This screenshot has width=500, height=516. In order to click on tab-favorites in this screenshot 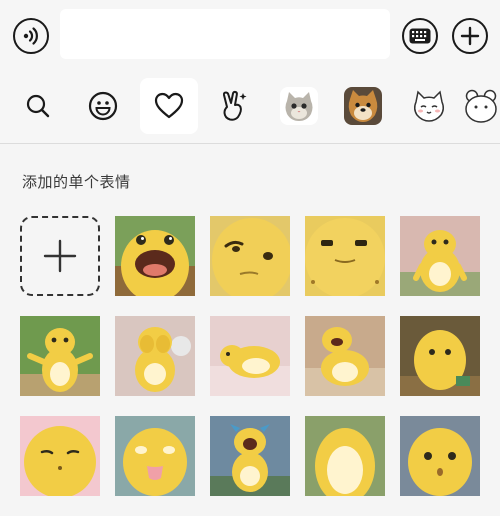, I will do `click(169, 106)`.